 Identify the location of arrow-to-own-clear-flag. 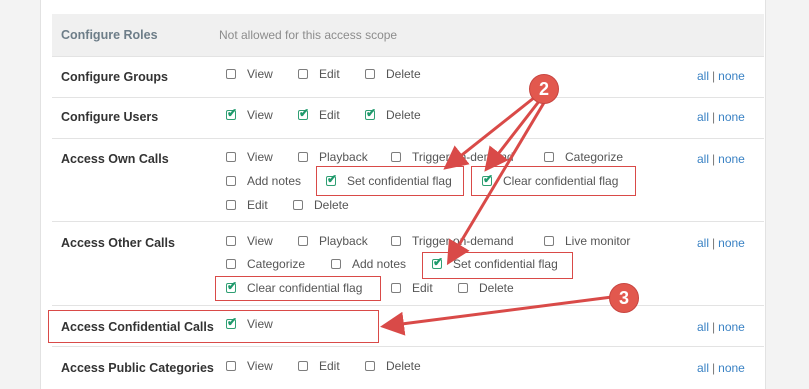
(513, 135).